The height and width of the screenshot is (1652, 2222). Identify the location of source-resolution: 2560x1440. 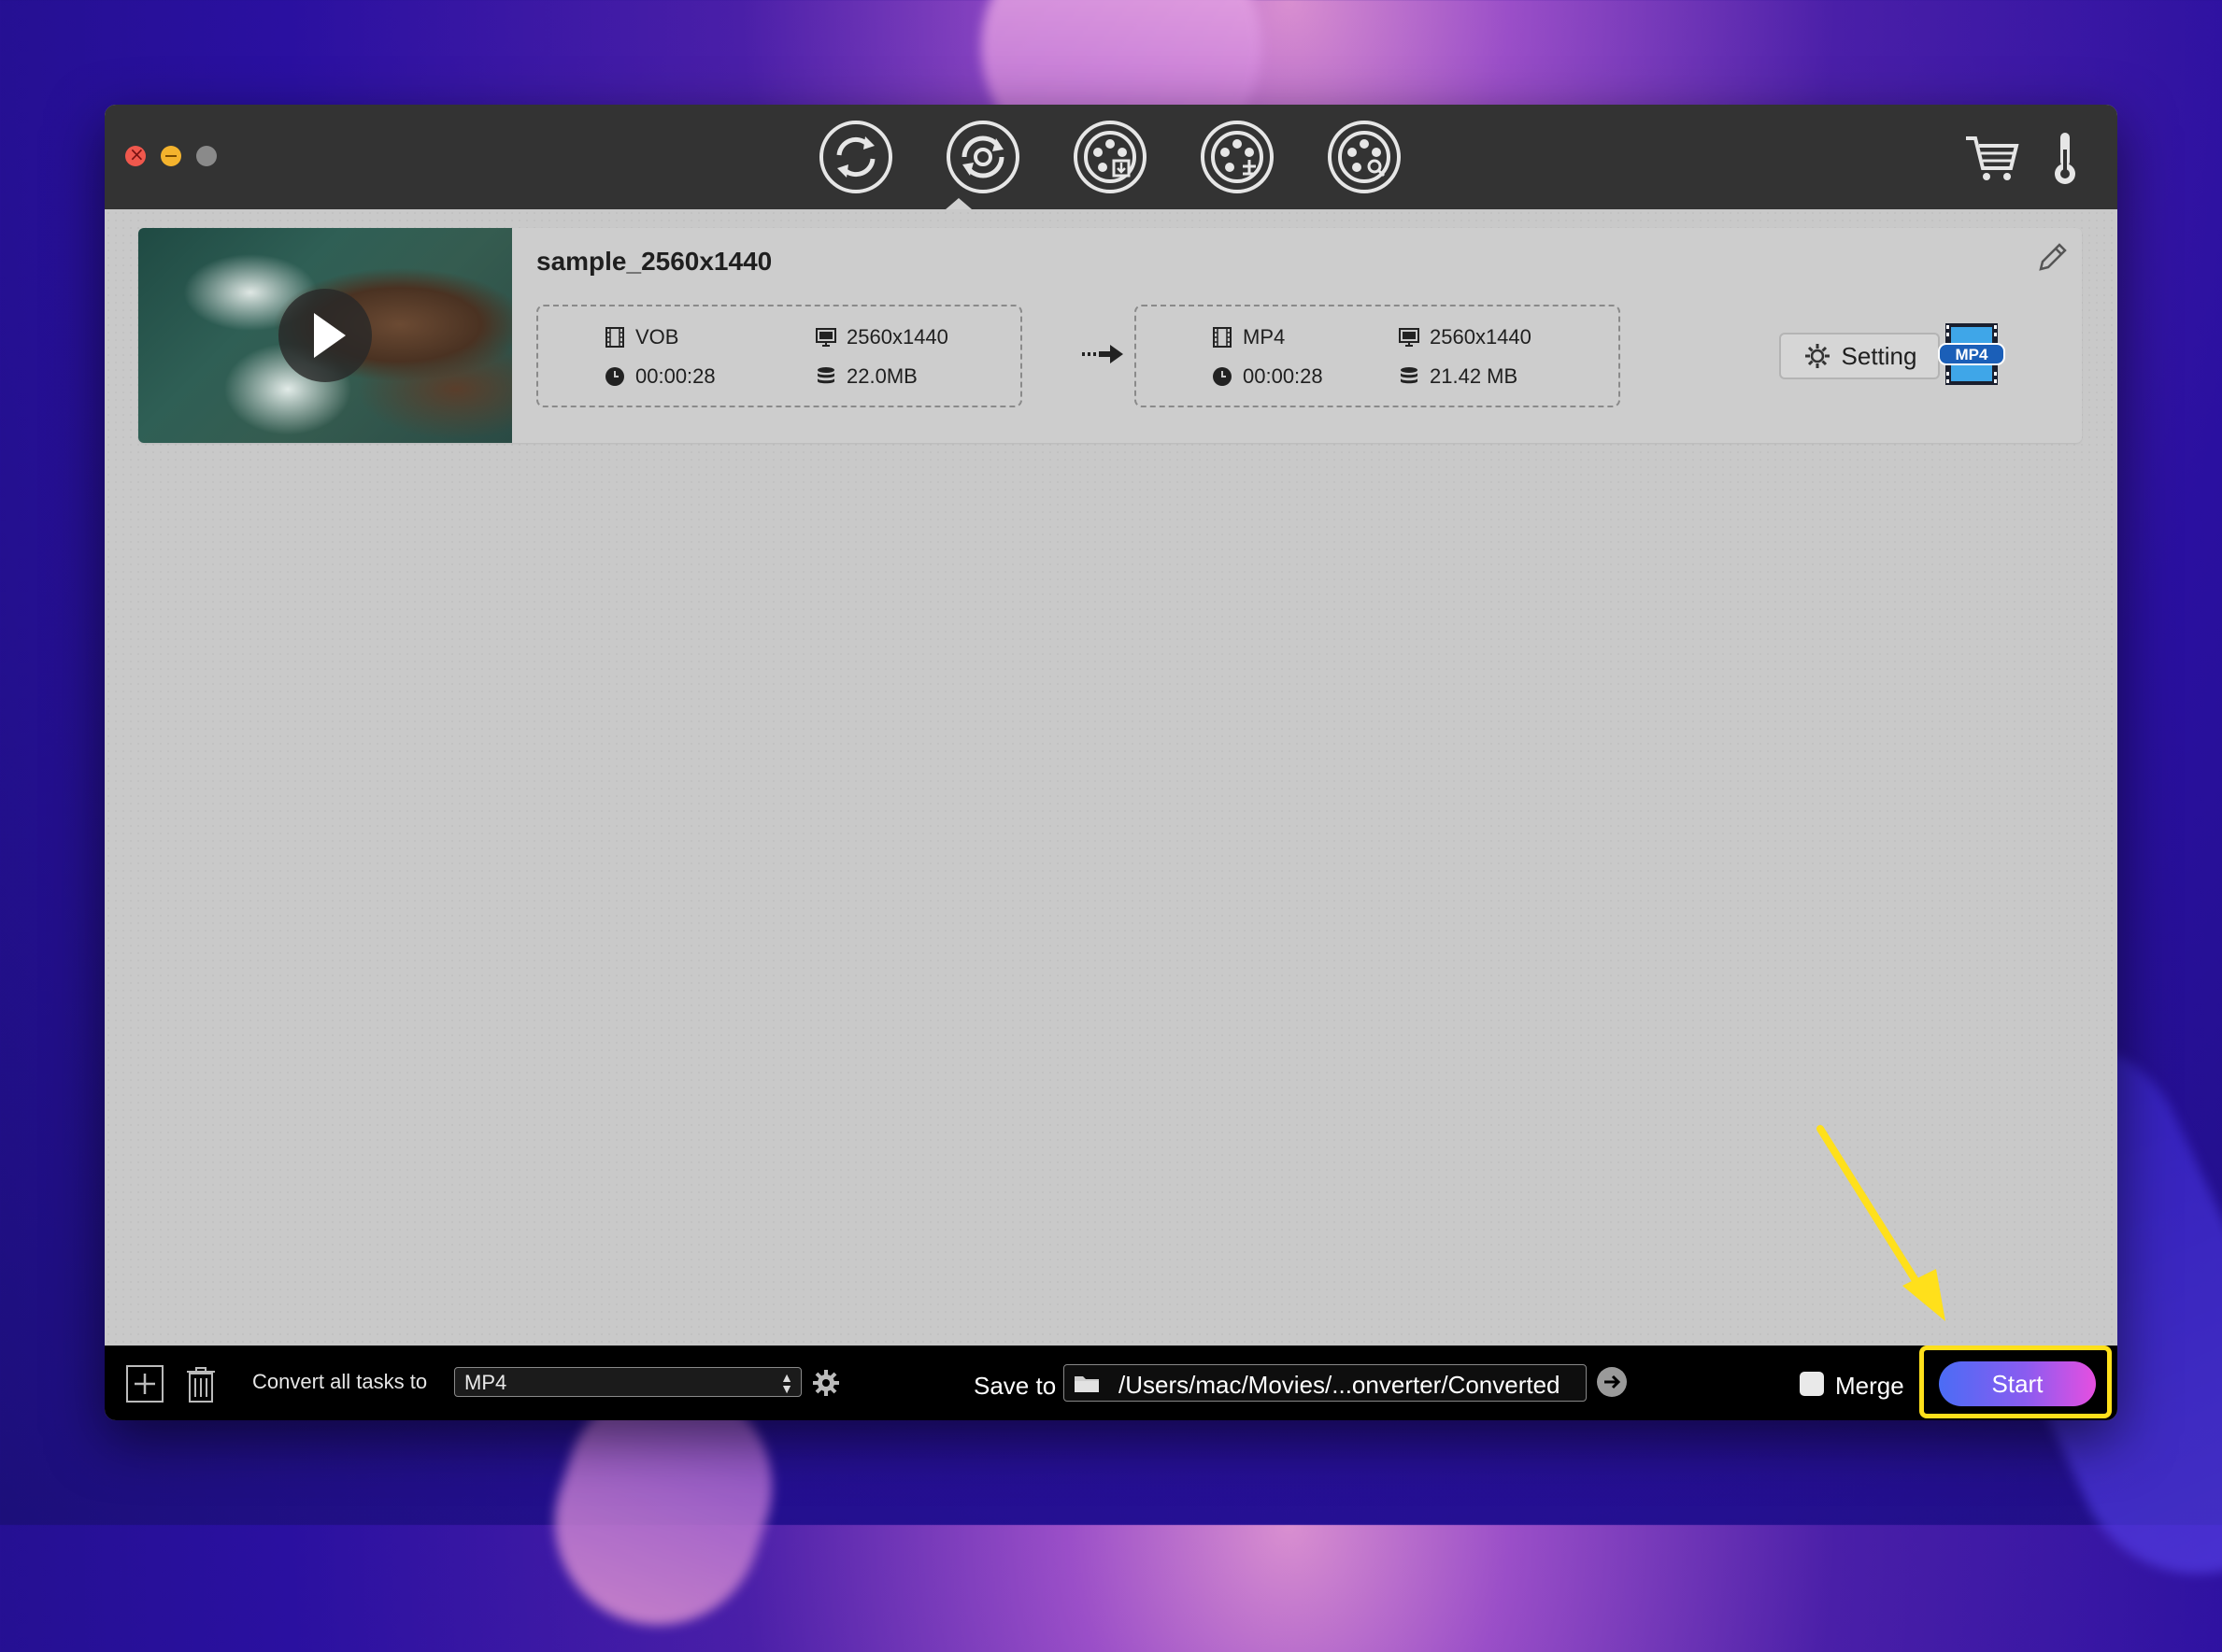
(881, 337).